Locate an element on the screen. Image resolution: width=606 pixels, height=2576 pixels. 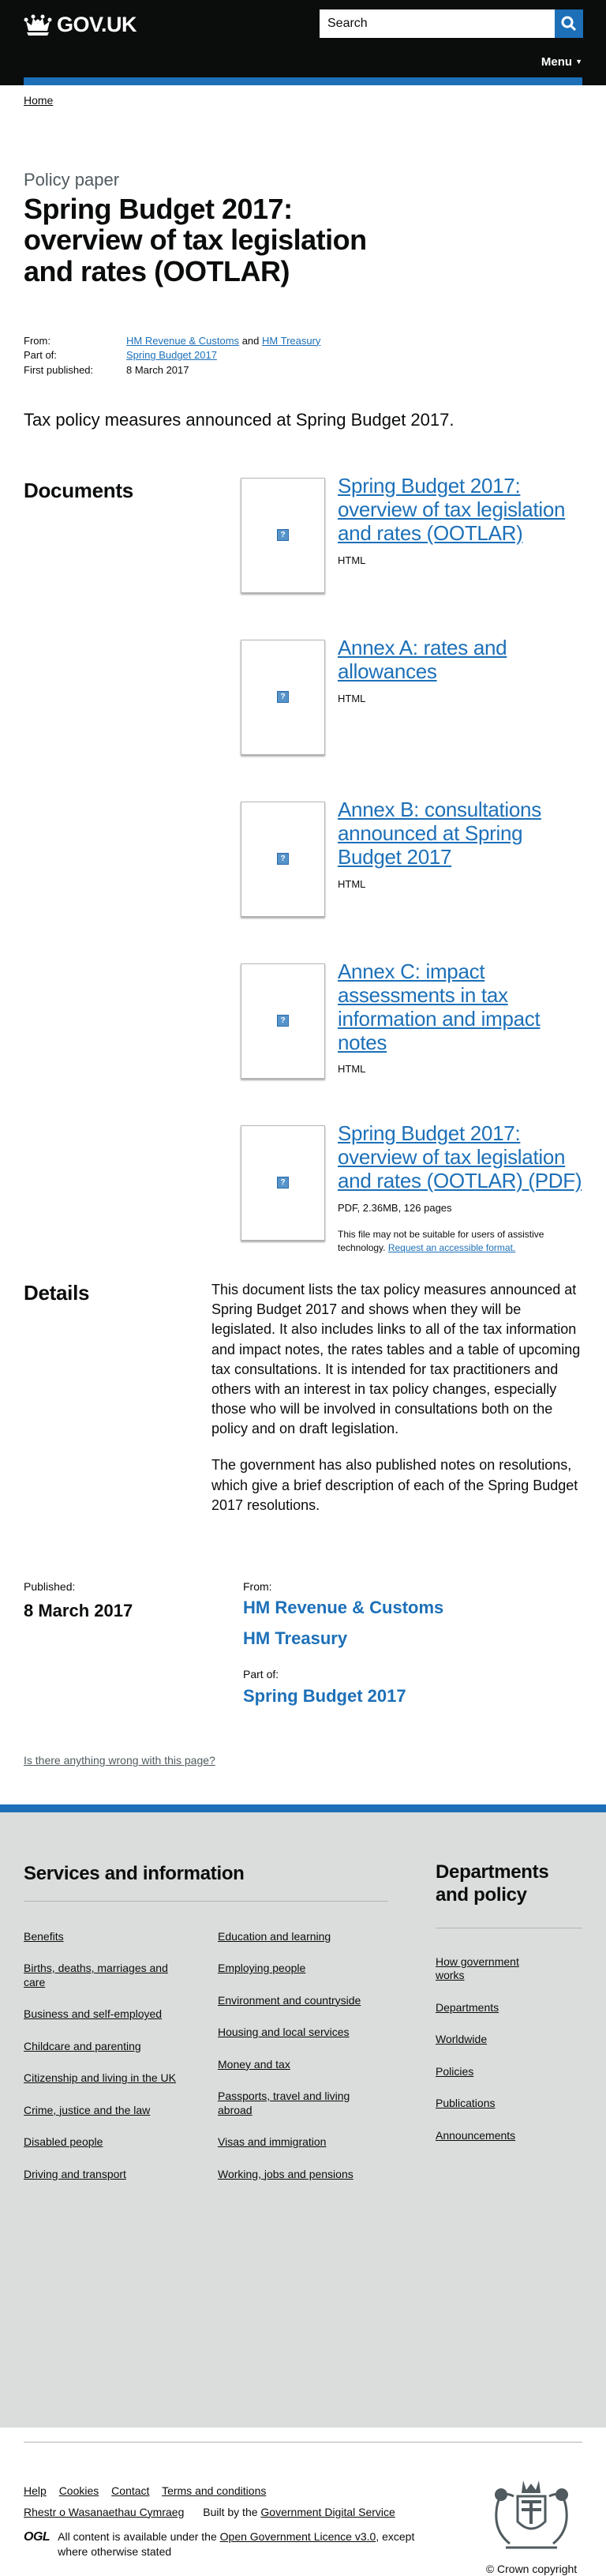
org-link-hmrc: HM Revenue & Customs is located at coordinates (343, 1608).